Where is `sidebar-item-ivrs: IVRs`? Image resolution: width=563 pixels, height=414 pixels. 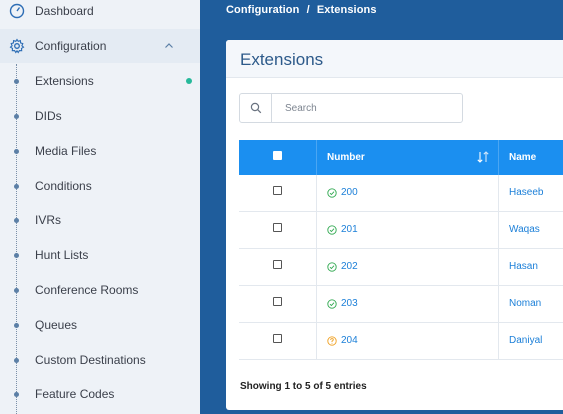 sidebar-item-ivrs: IVRs is located at coordinates (100, 220).